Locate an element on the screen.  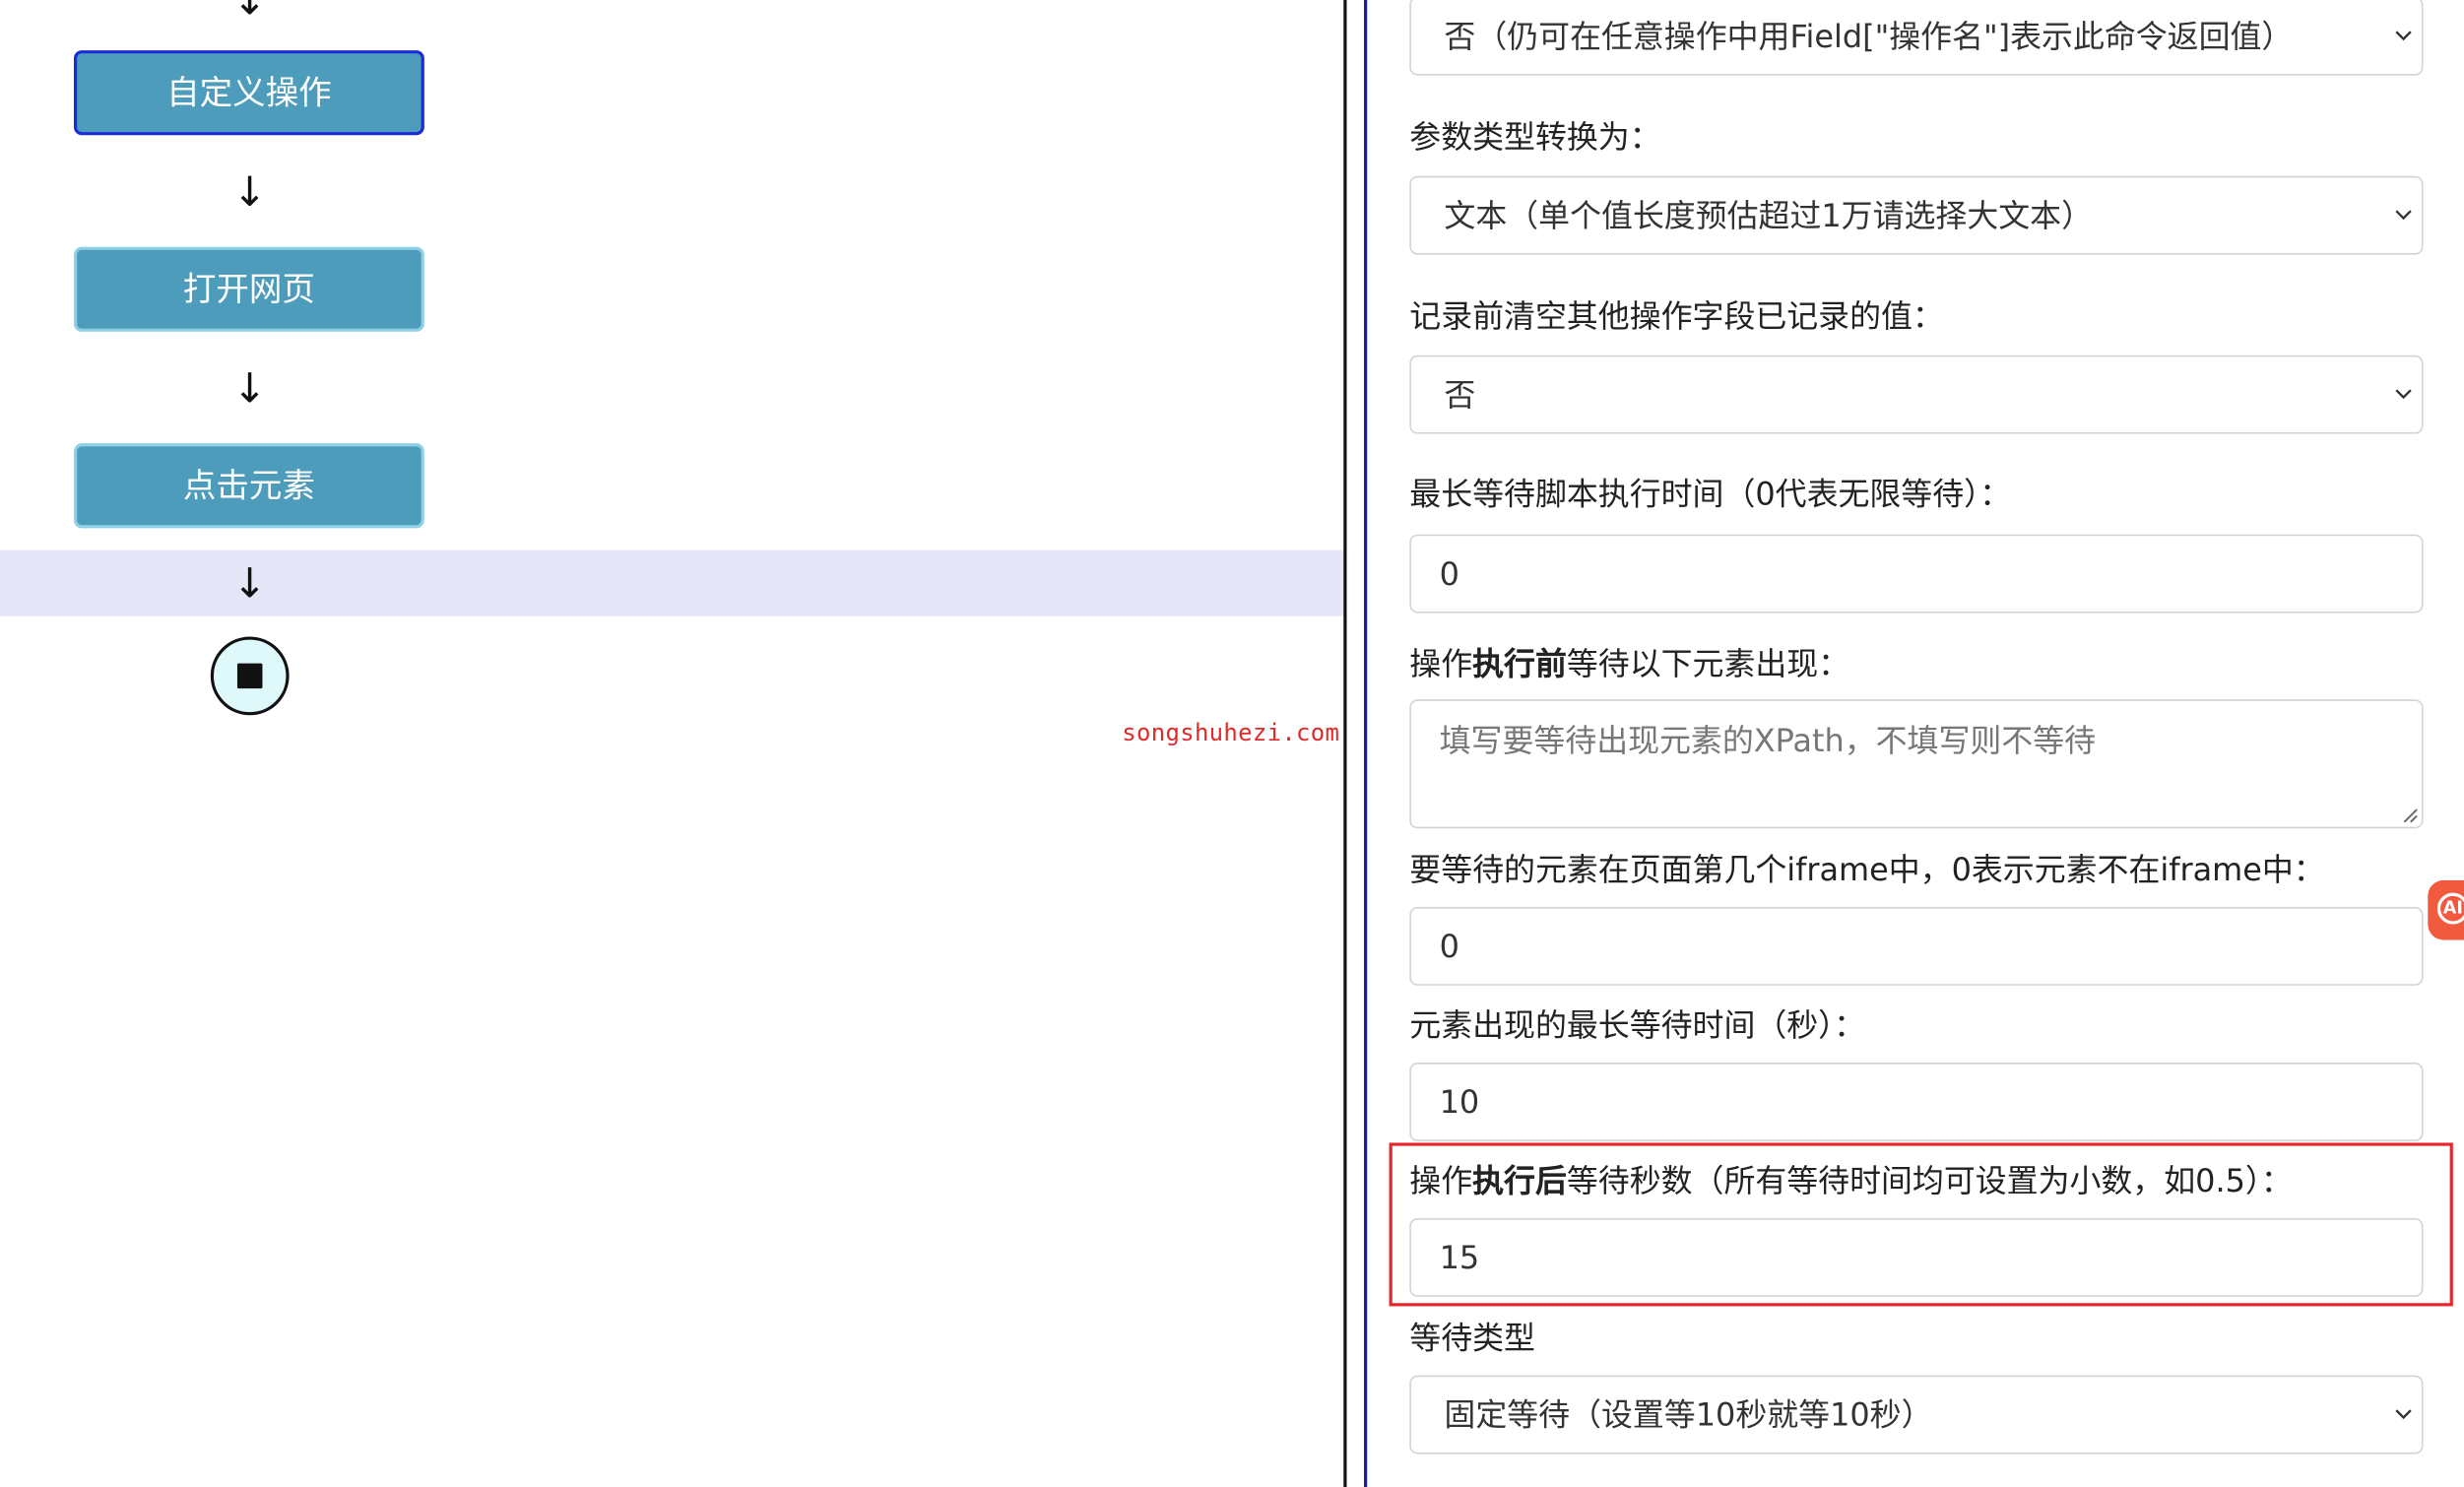
return-value-select-value: 否（仍可在任意操作中用Field["操作名"]表示此命令返回值） is located at coordinates (1869, 36).